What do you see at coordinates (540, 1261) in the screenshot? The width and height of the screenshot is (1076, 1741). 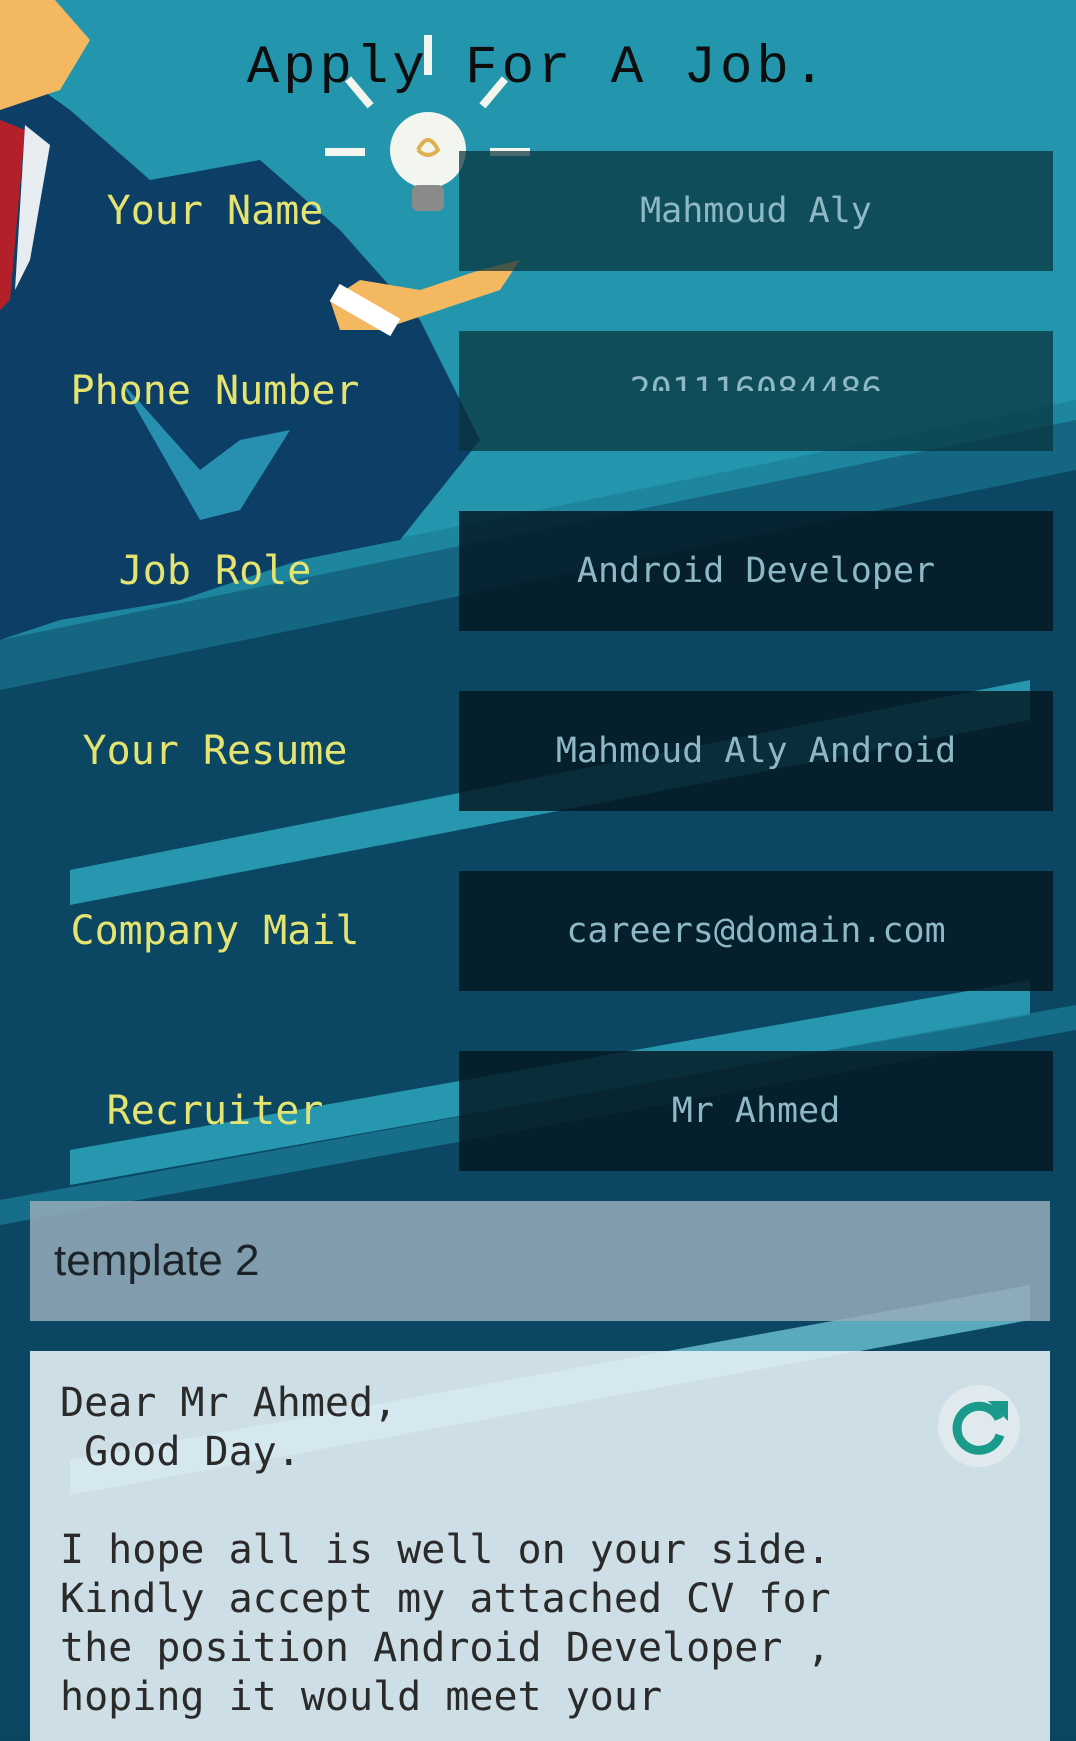 I see `template-selector: template 2` at bounding box center [540, 1261].